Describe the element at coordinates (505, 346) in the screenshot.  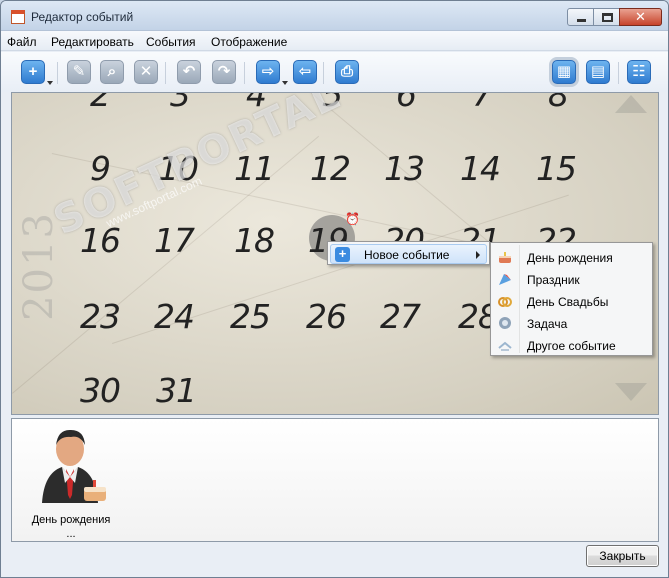
I see `other-event-icon` at that location.